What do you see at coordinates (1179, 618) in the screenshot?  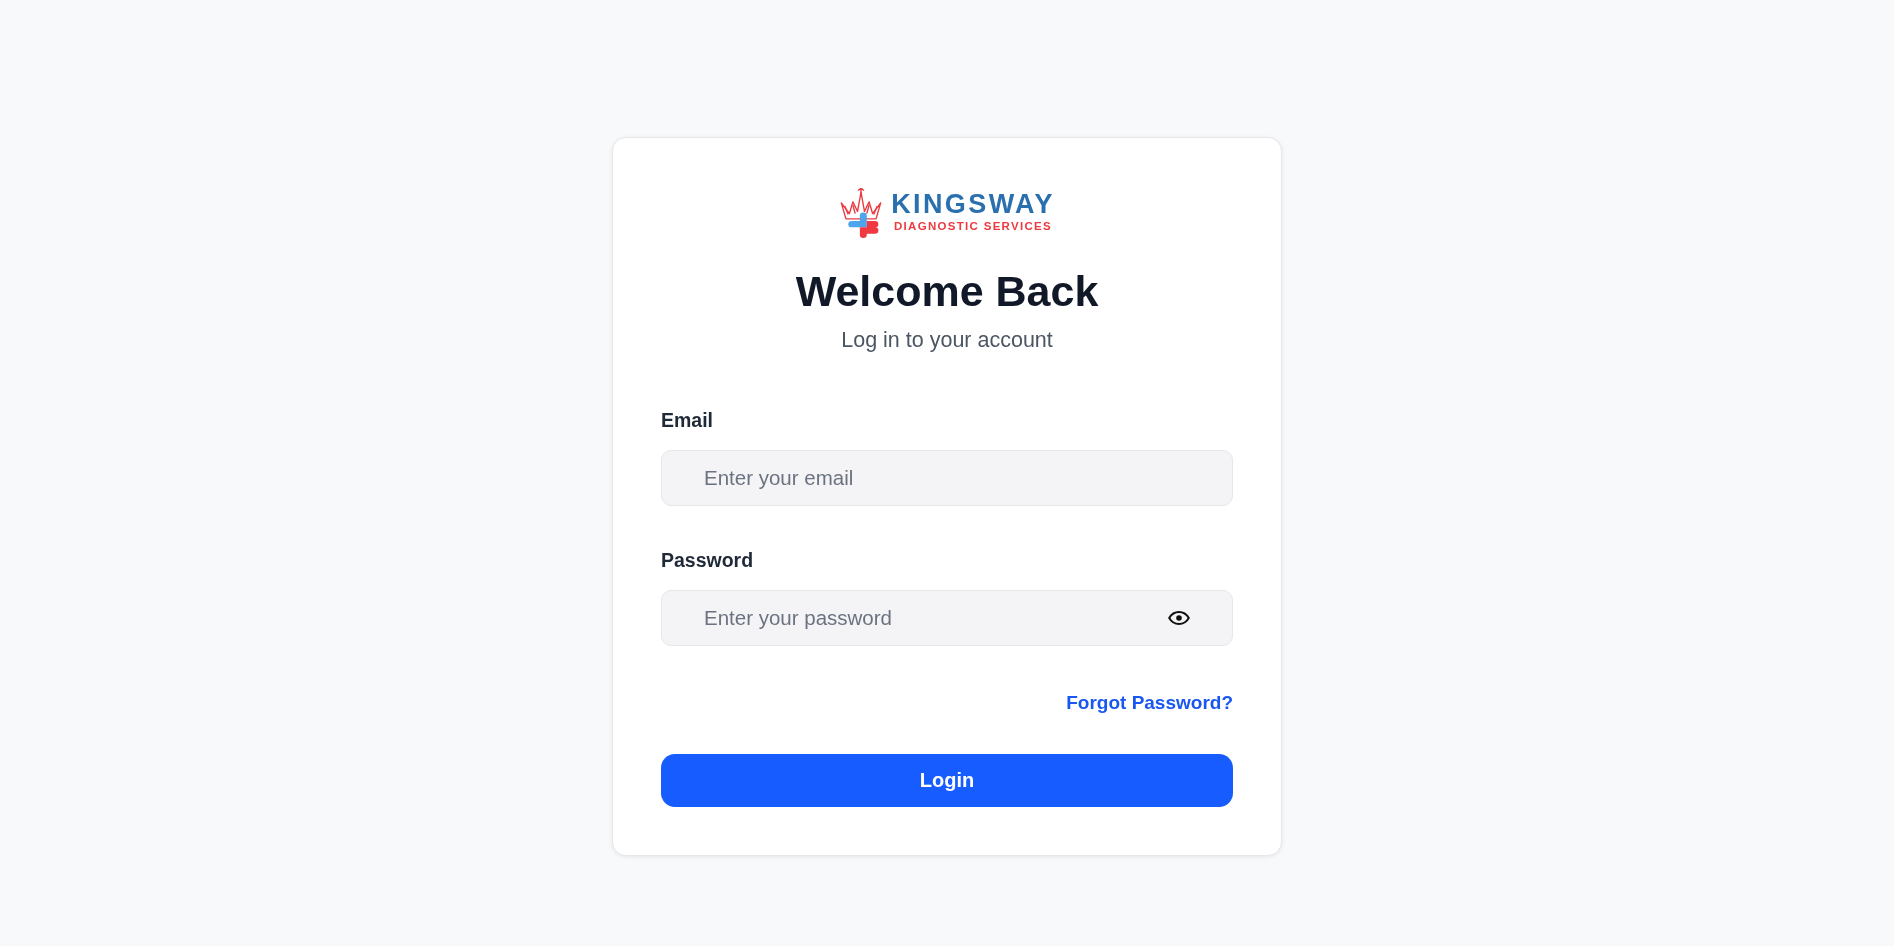 I see `eye-icon` at bounding box center [1179, 618].